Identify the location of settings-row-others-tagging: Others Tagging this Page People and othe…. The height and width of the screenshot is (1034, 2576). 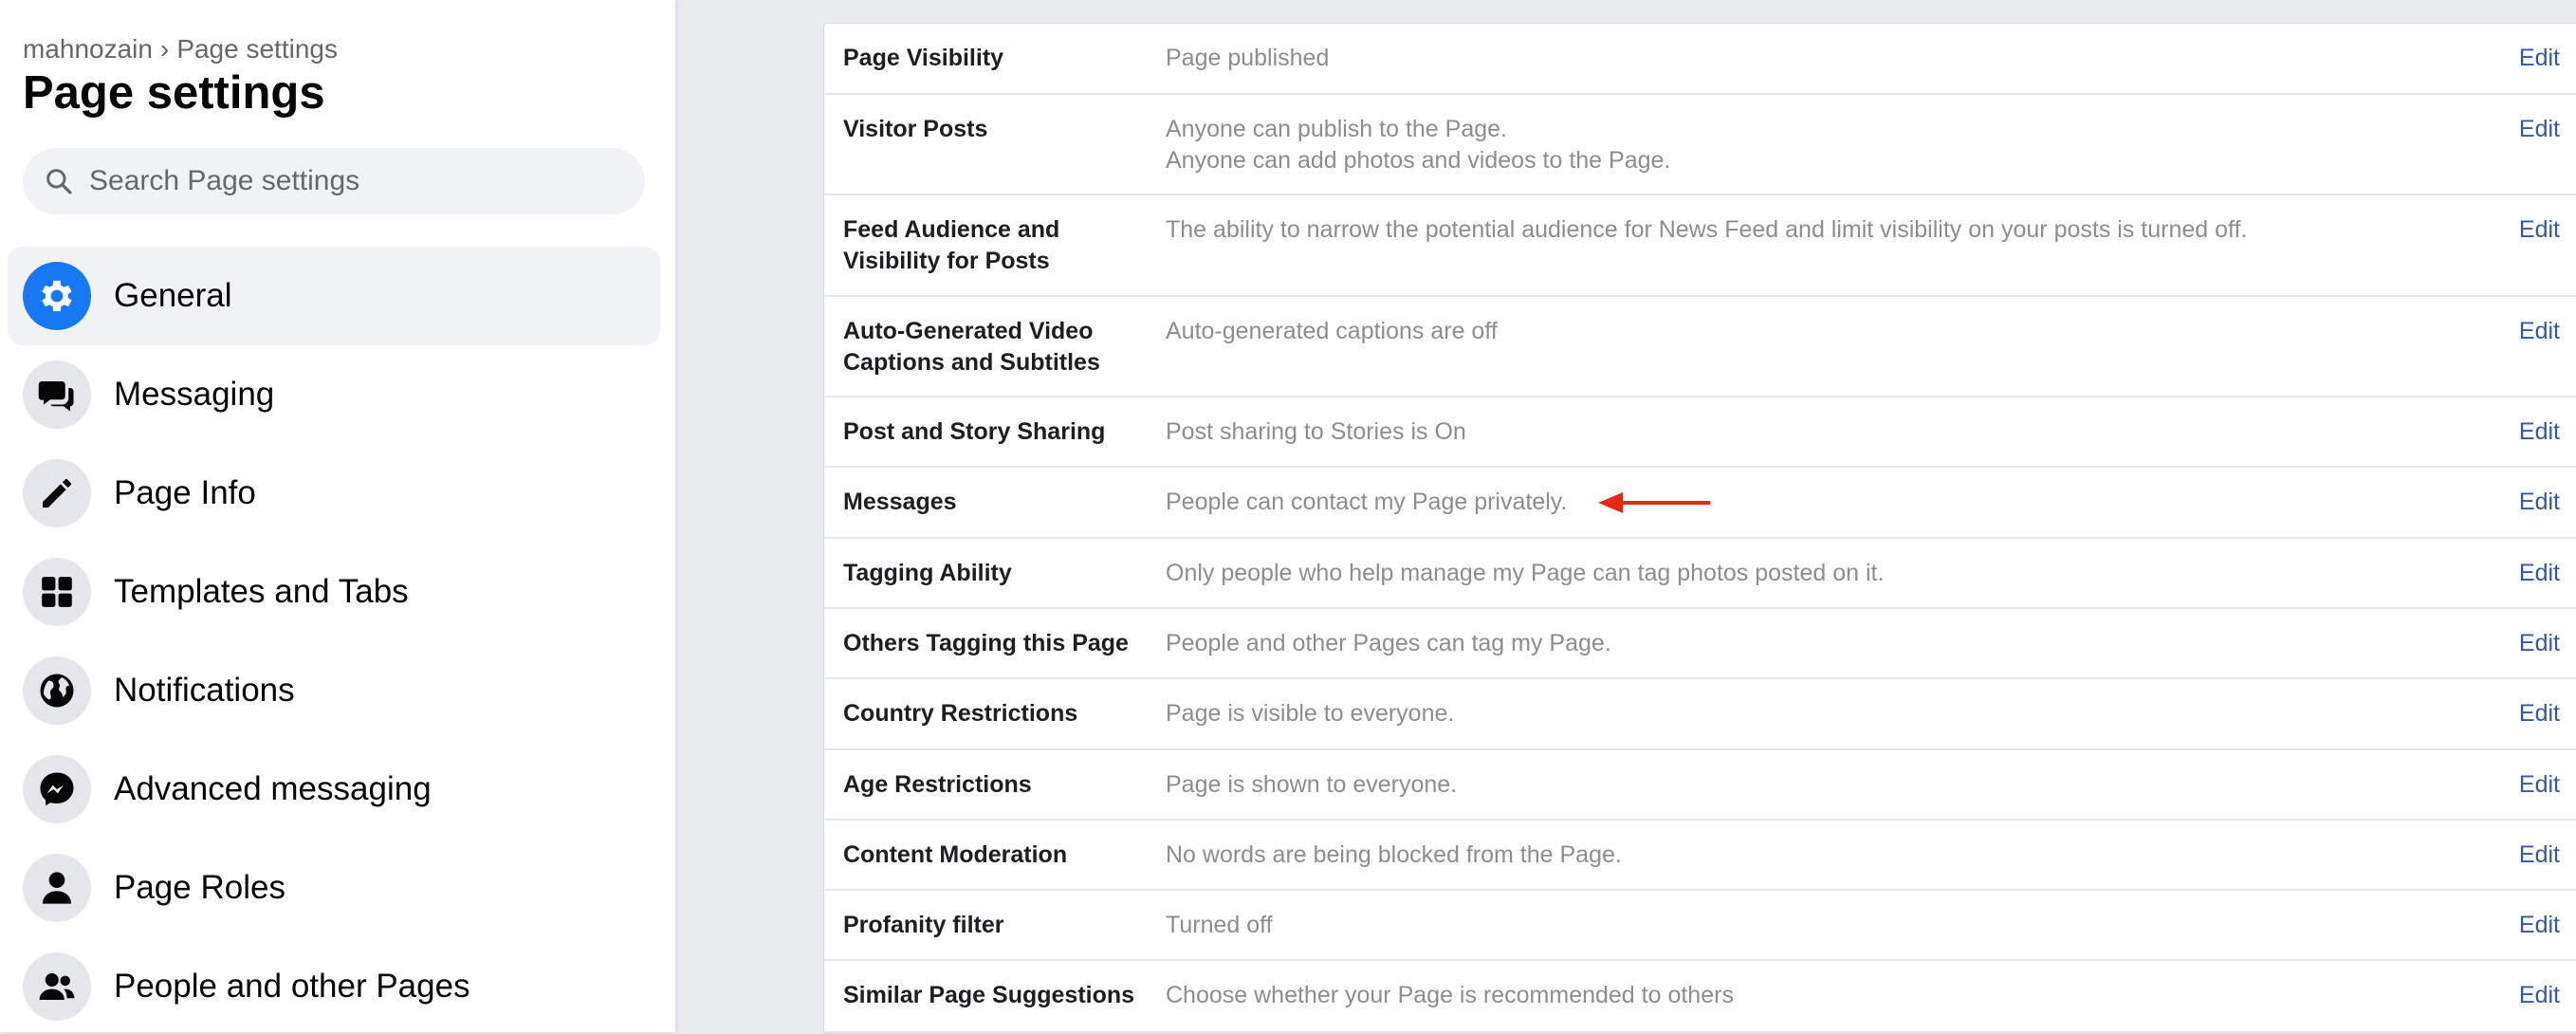
(1700, 644).